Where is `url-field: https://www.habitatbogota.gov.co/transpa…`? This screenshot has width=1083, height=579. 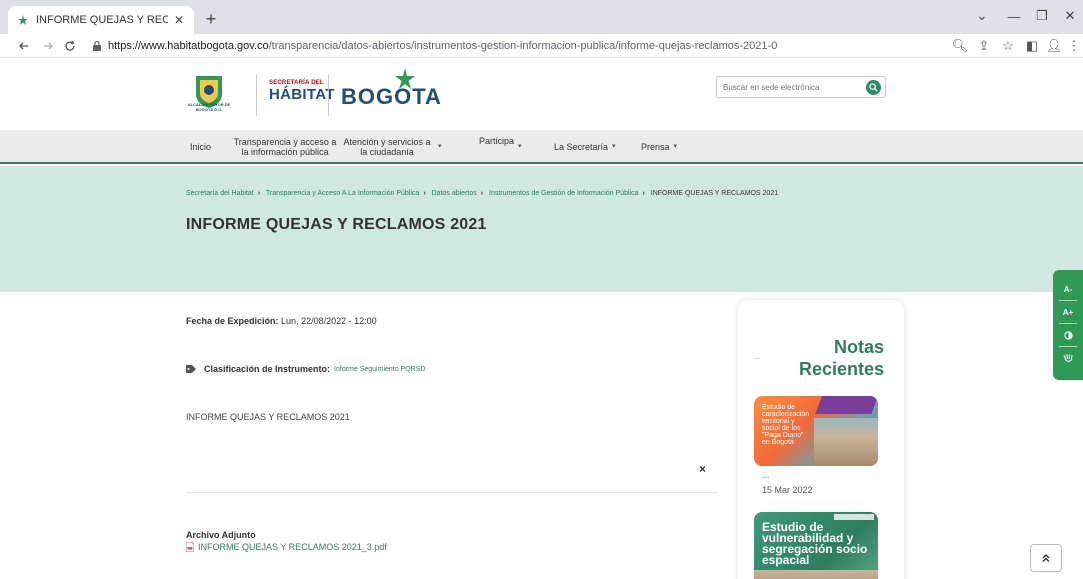 url-field: https://www.habitatbogota.gov.co/transpa… is located at coordinates (513, 46).